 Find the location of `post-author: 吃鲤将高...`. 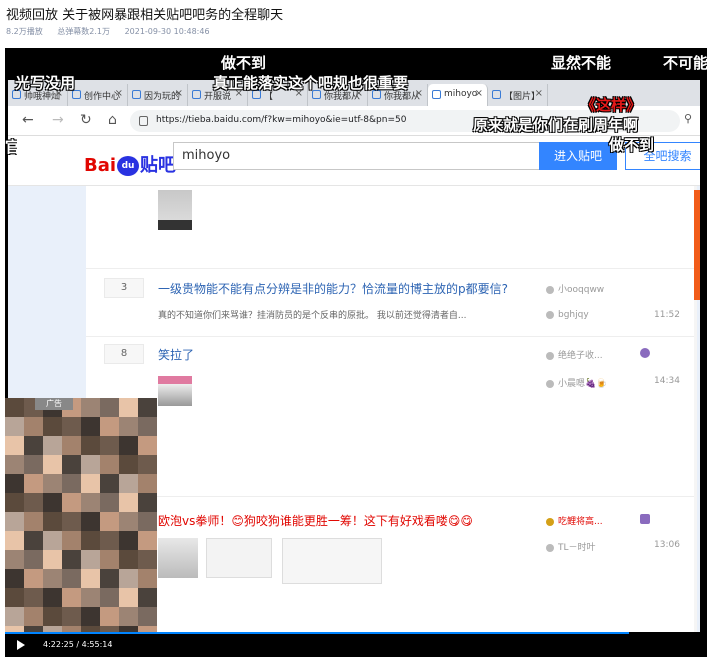

post-author: 吃鲤将高... is located at coordinates (574, 520).